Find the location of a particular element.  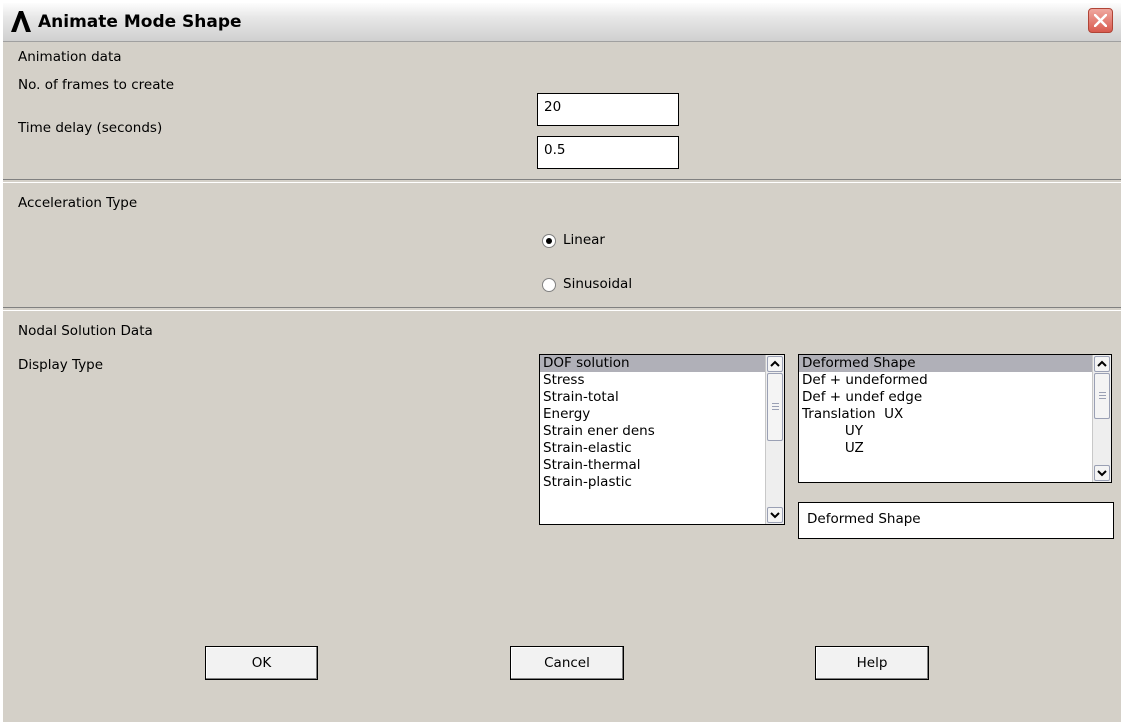

frames-input: 20 is located at coordinates (608, 109).